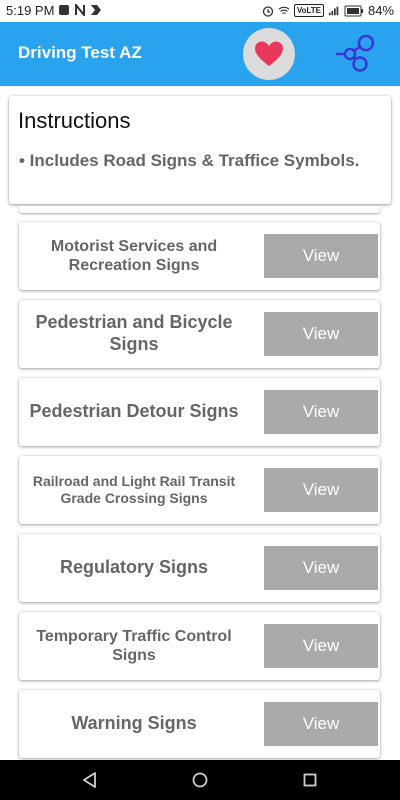 This screenshot has width=400, height=800. What do you see at coordinates (310, 780) in the screenshot?
I see `recents-icon` at bounding box center [310, 780].